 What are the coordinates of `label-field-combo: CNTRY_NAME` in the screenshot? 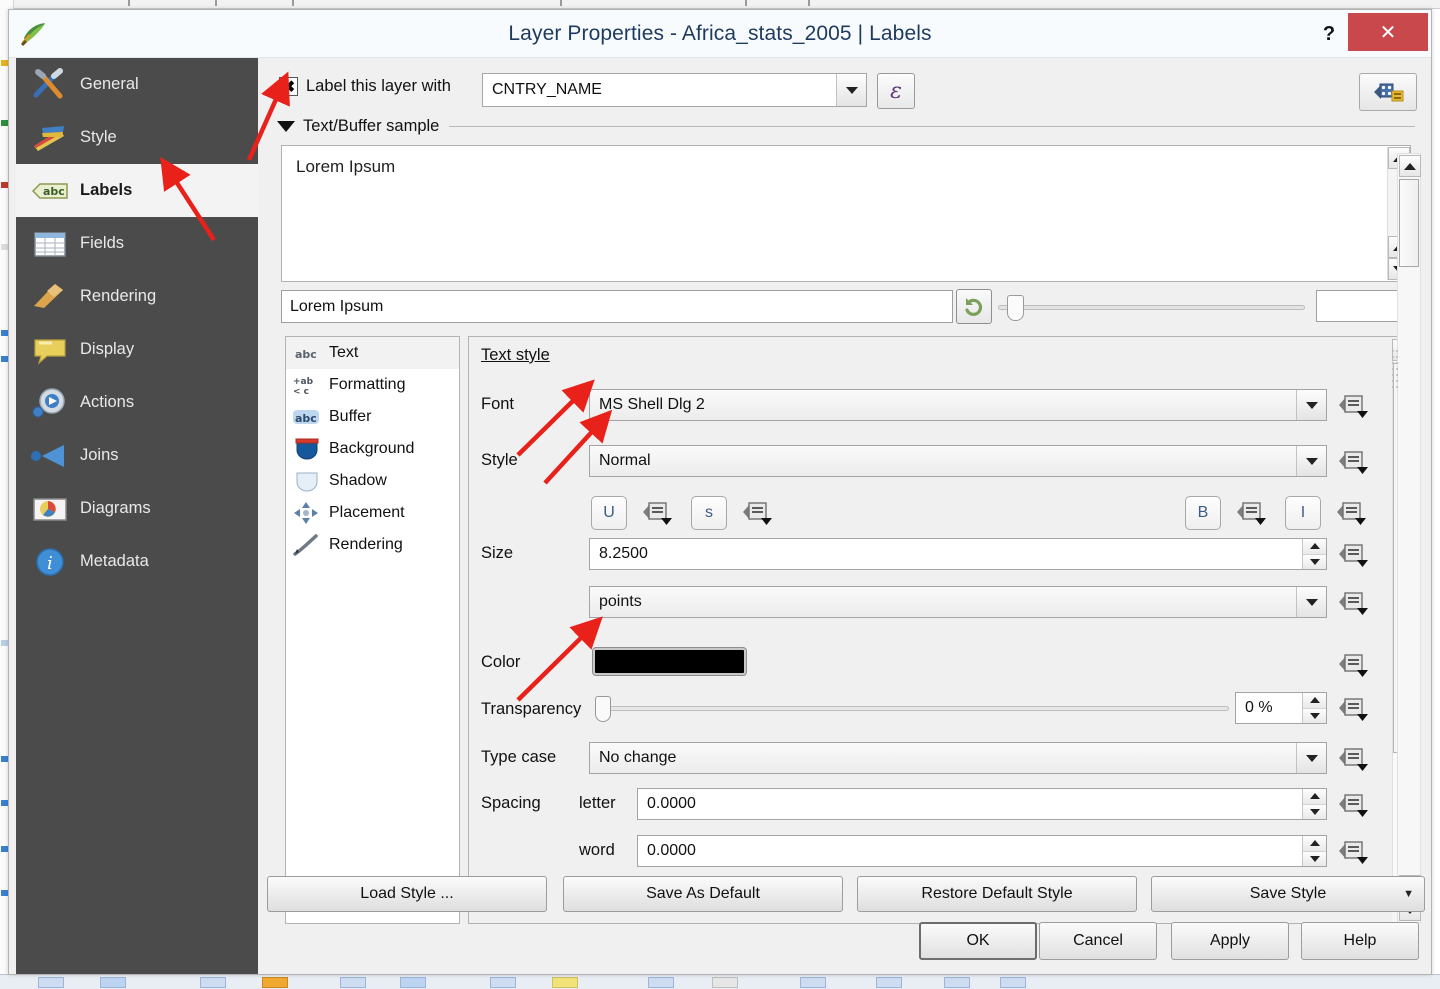 It's located at (674, 90).